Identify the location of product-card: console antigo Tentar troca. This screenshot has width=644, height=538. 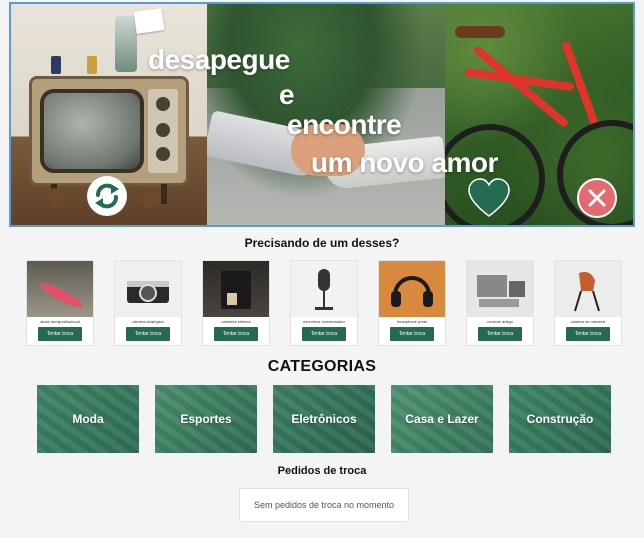
(500, 303).